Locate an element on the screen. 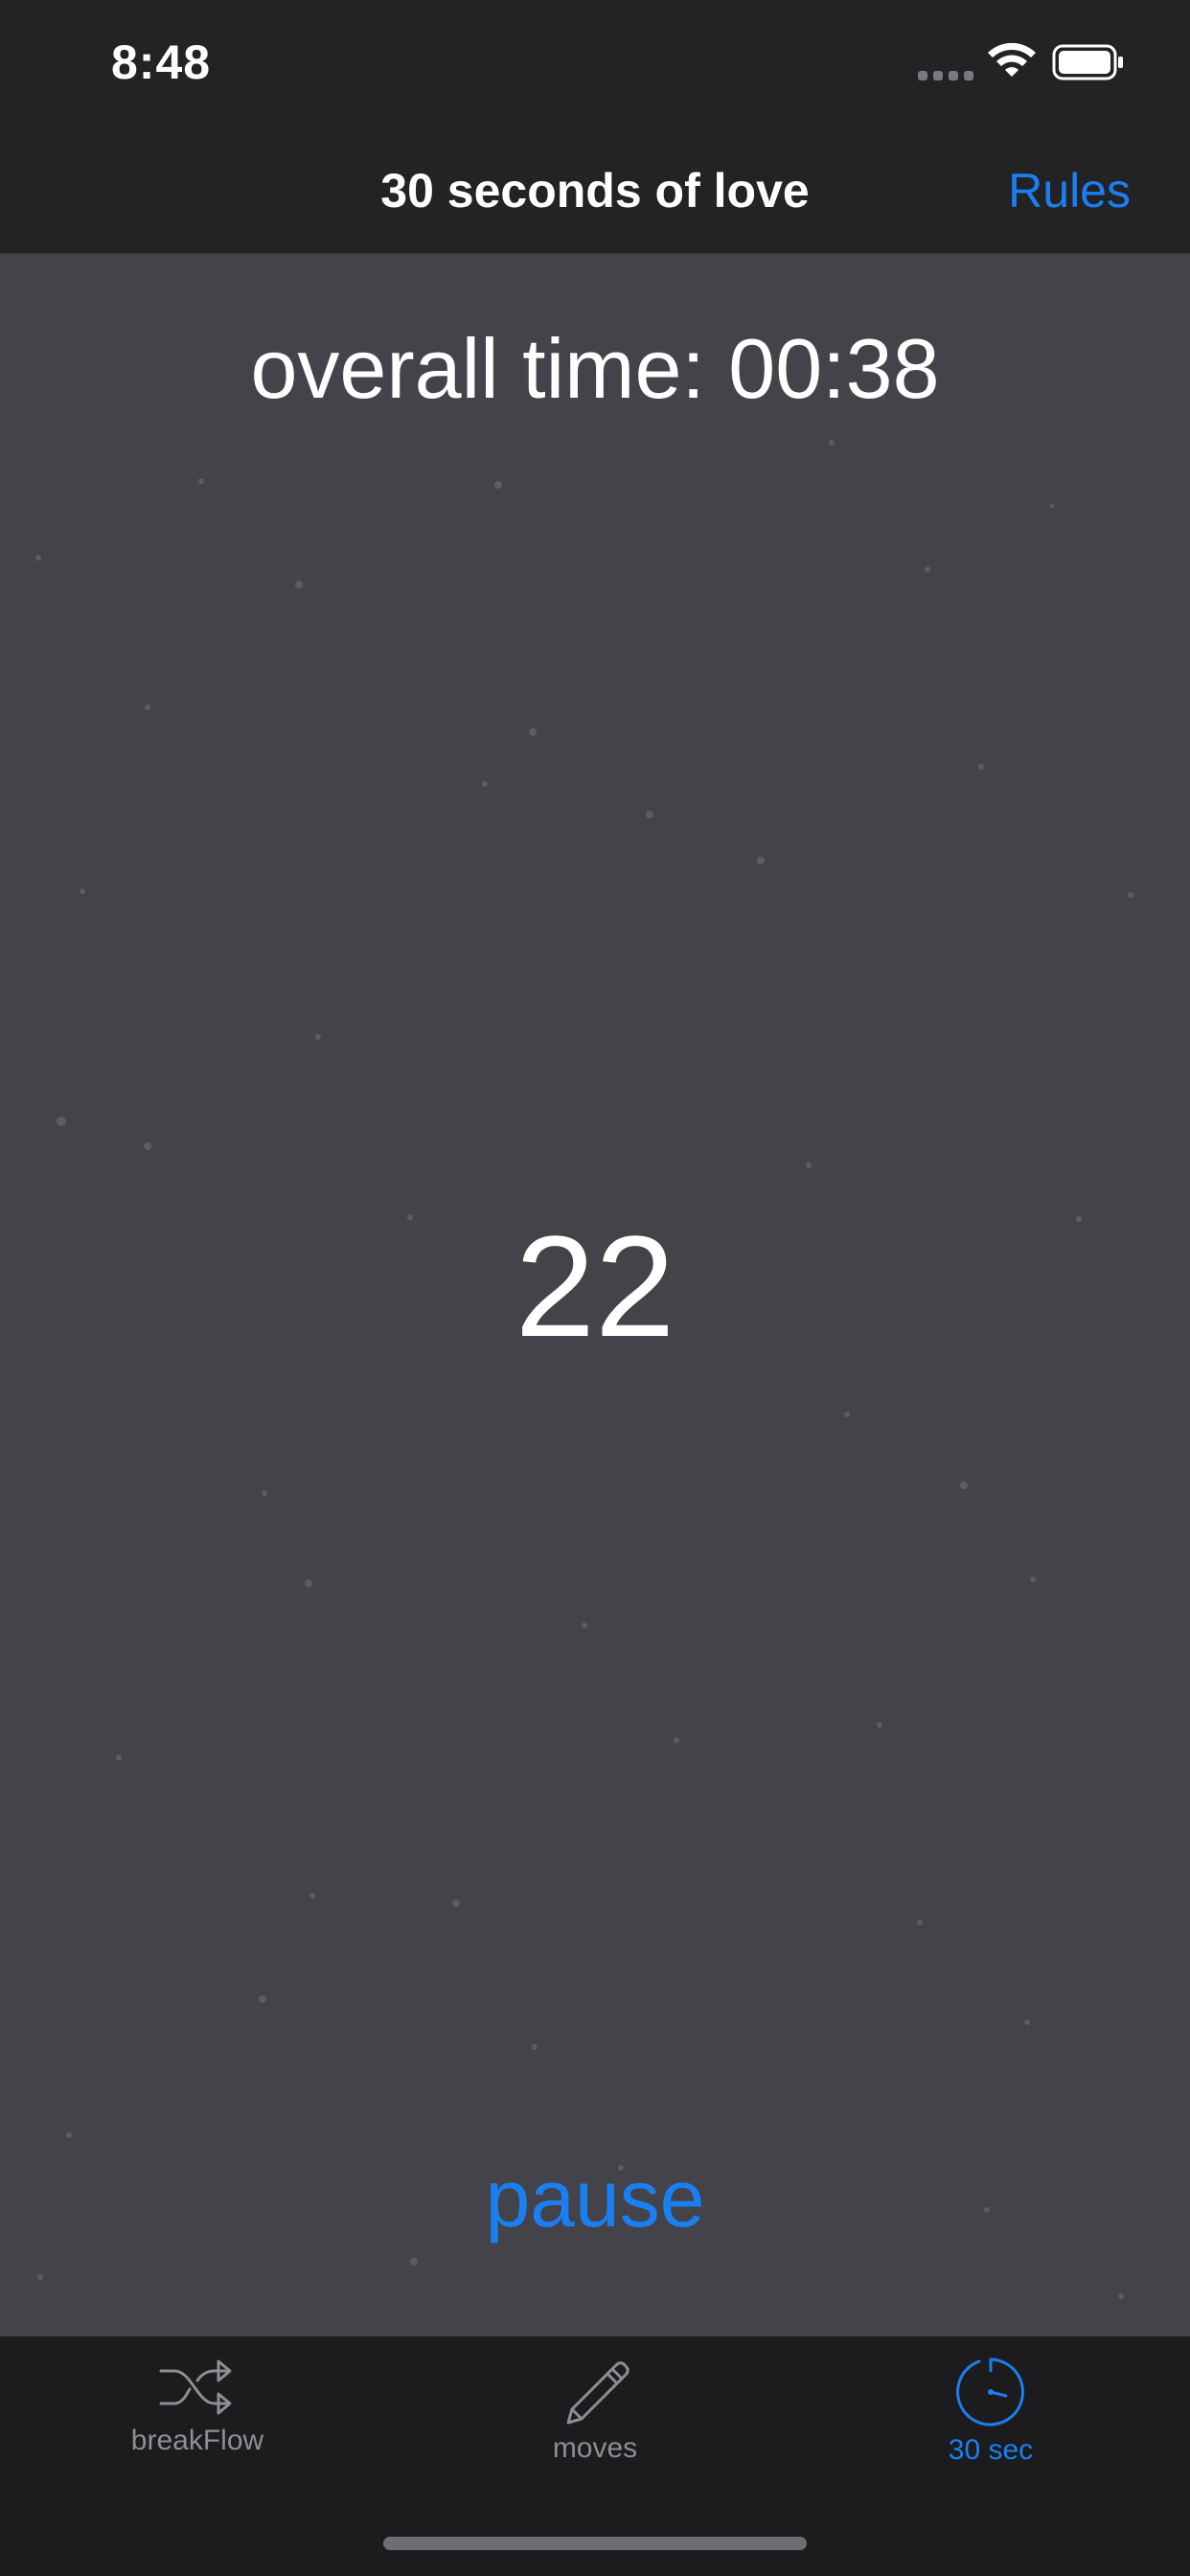 This screenshot has width=1190, height=2576. overall-time-label: overall time: 00:38 is located at coordinates (595, 368).